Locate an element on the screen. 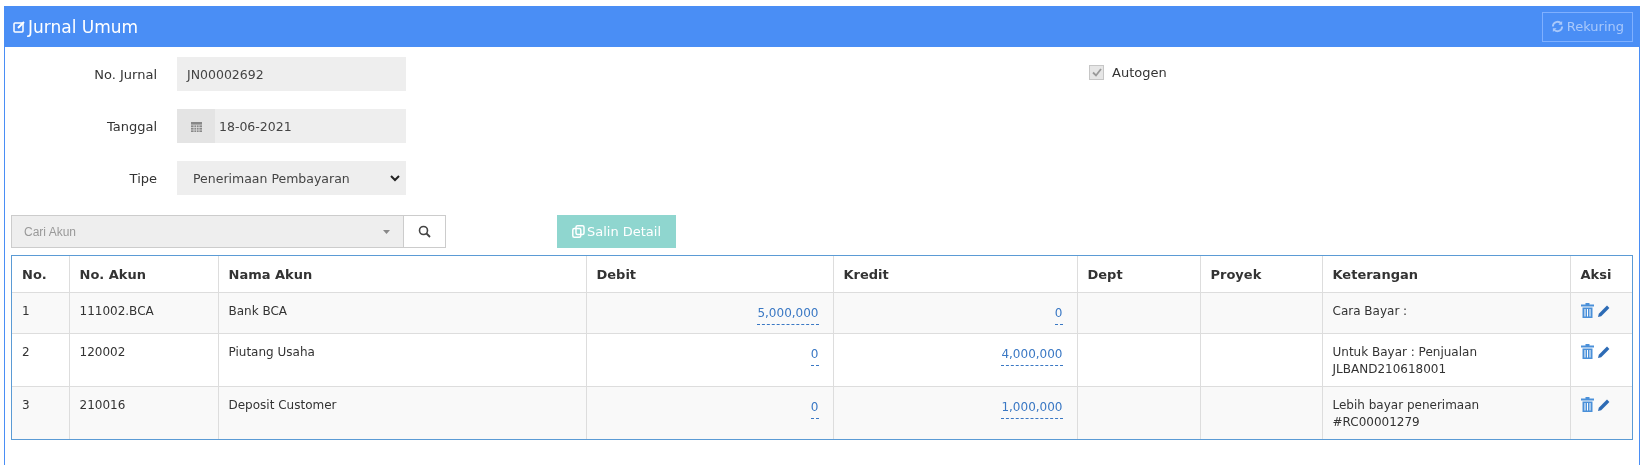  column-header: Kredit is located at coordinates (955, 274).